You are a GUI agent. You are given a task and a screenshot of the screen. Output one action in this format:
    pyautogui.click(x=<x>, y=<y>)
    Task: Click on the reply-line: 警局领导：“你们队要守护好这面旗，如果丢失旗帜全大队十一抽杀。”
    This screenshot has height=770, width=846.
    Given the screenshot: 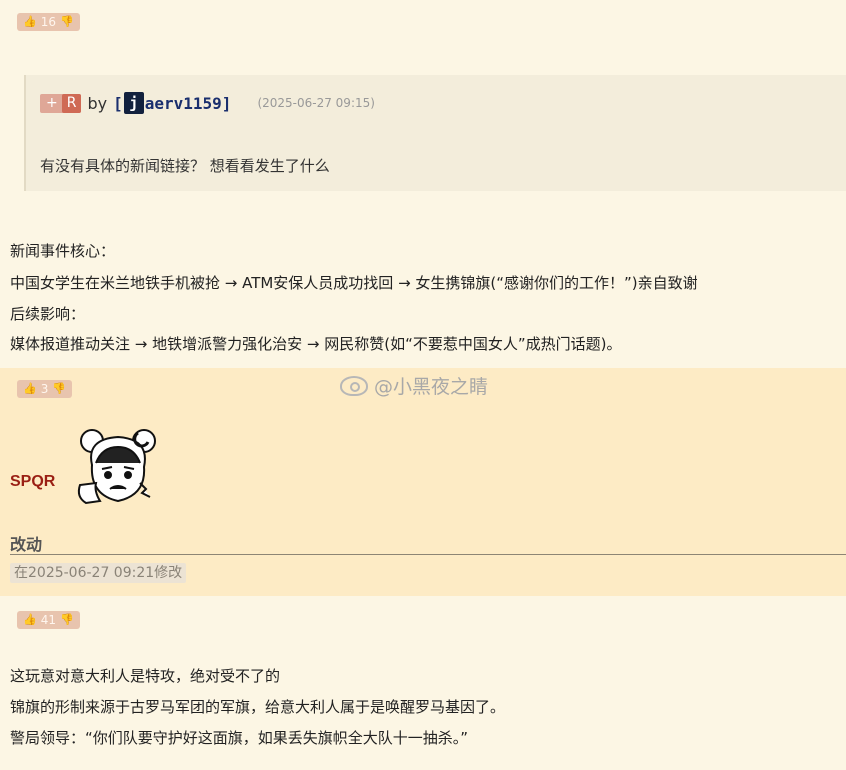 What is the action you would take?
    pyautogui.click(x=239, y=738)
    